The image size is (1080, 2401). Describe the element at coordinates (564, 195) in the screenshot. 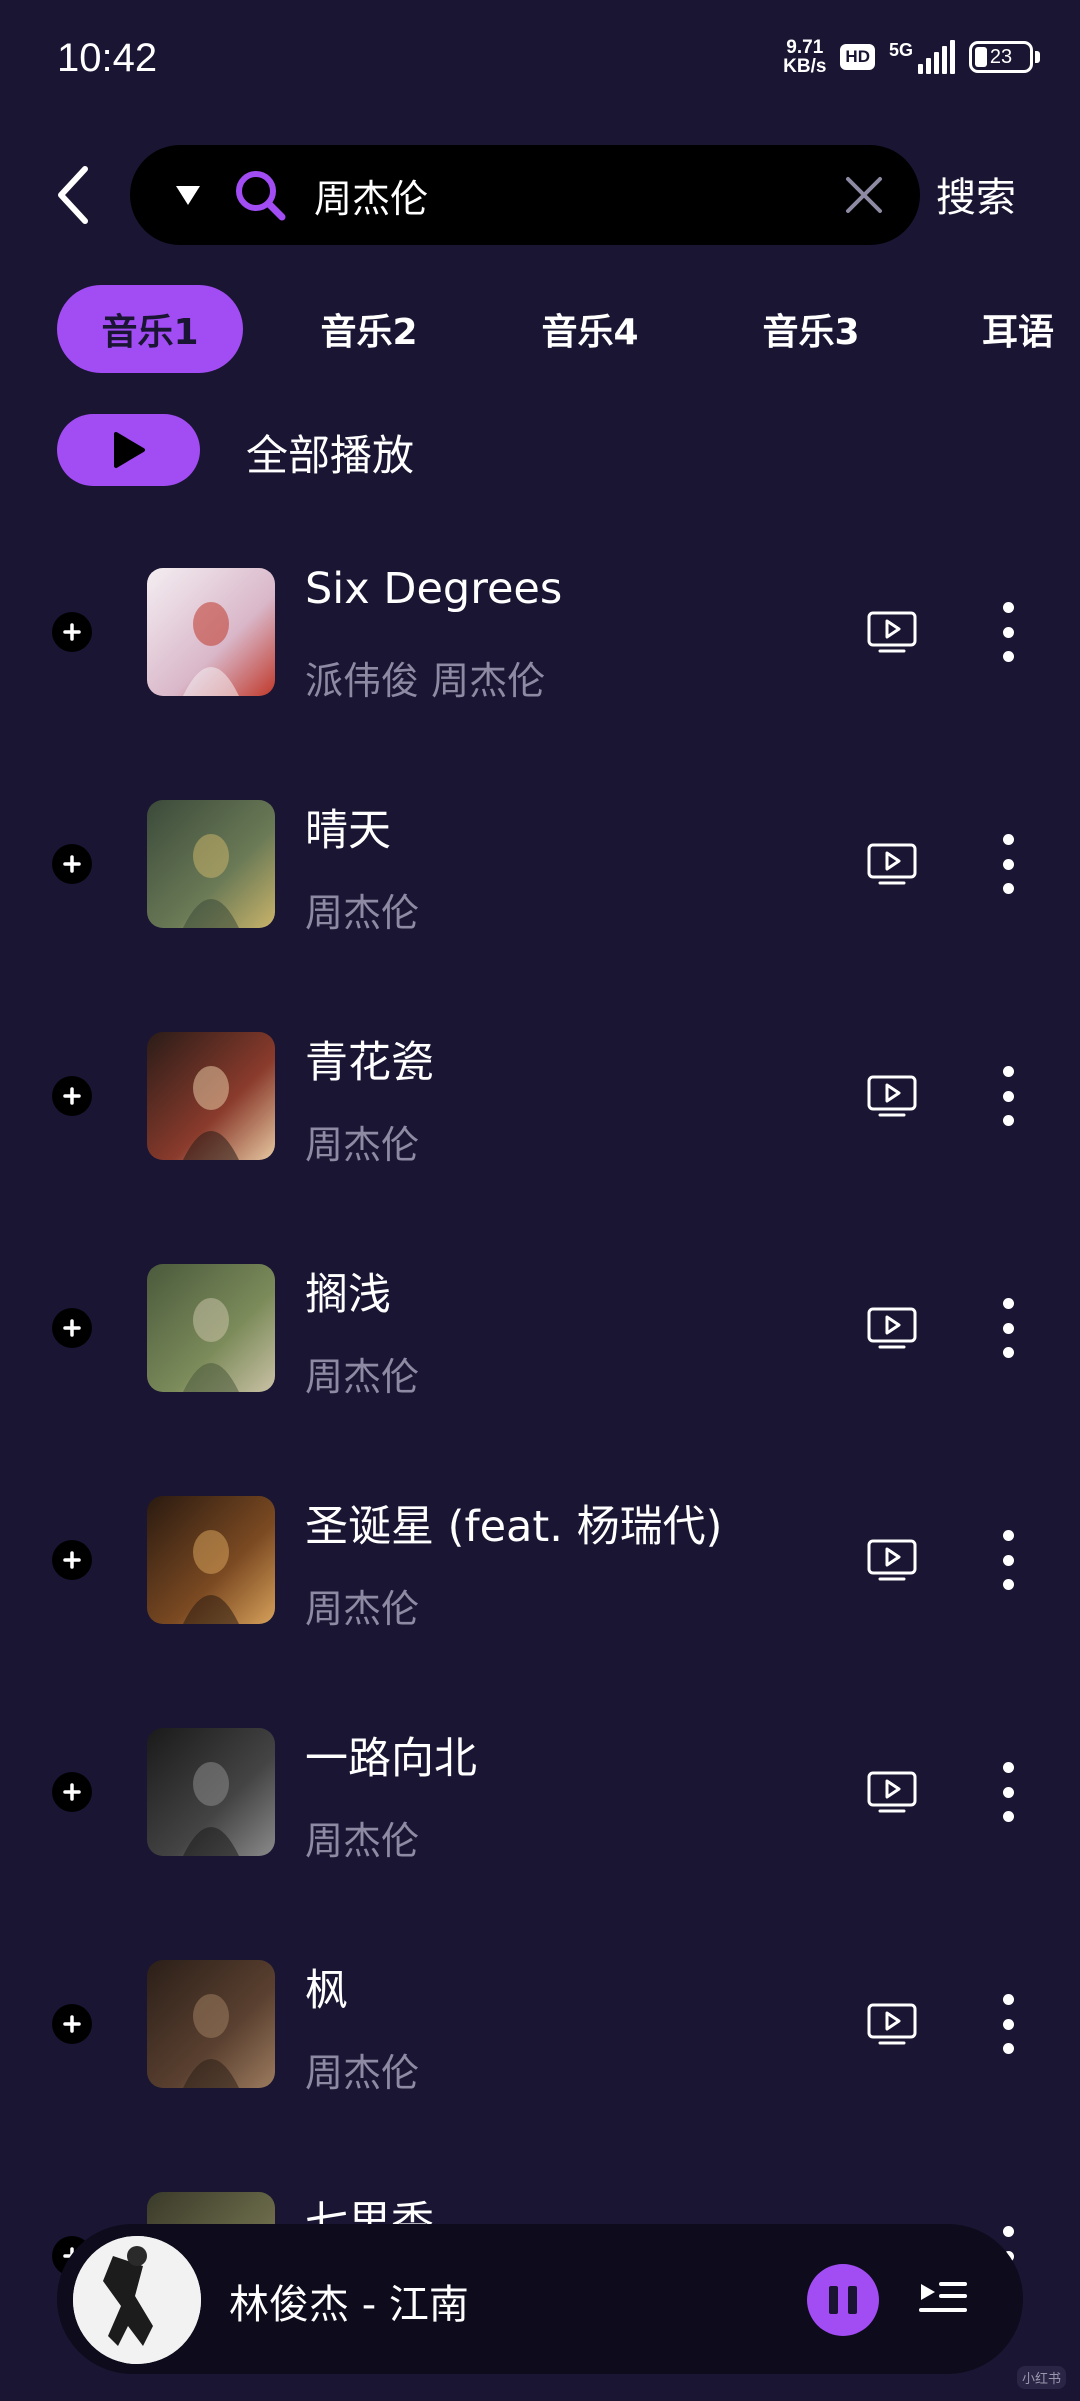

I see `search-input` at that location.